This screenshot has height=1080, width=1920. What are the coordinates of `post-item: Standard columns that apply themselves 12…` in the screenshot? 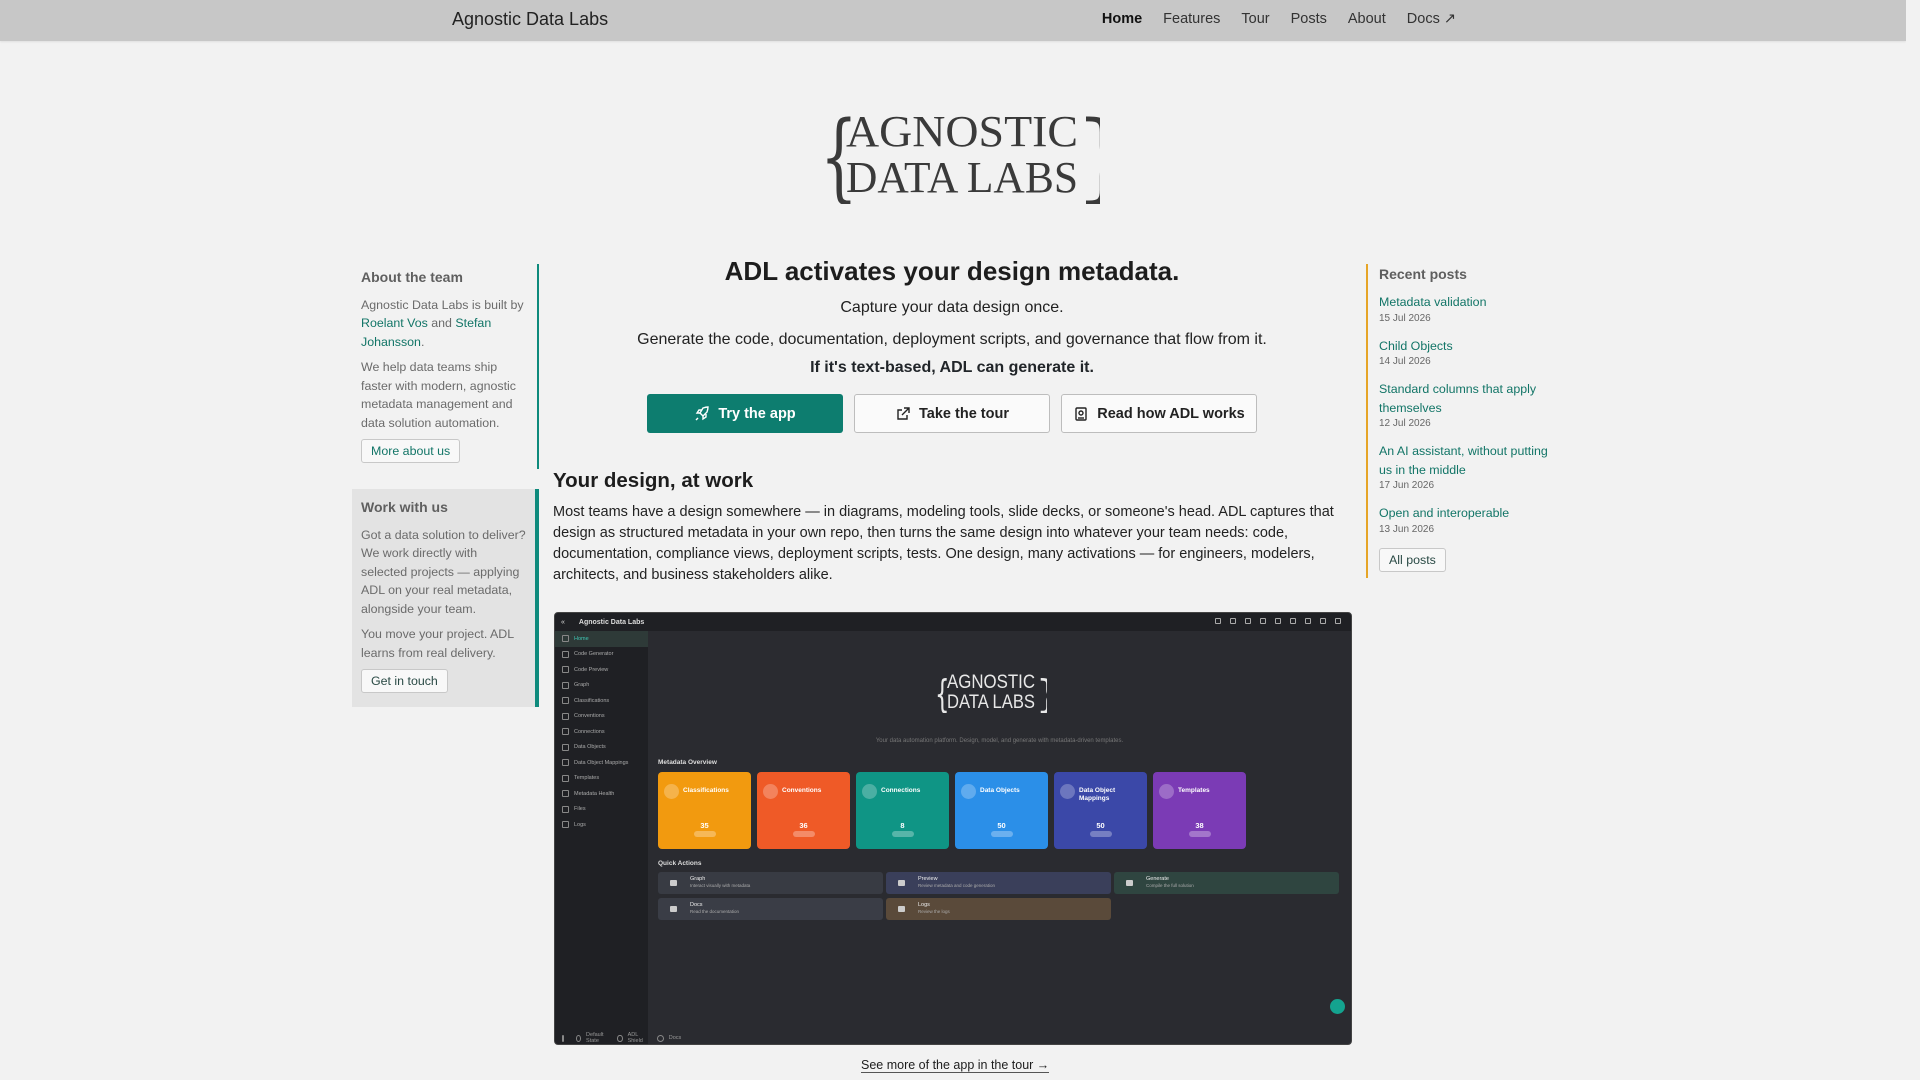 It's located at (1467, 404).